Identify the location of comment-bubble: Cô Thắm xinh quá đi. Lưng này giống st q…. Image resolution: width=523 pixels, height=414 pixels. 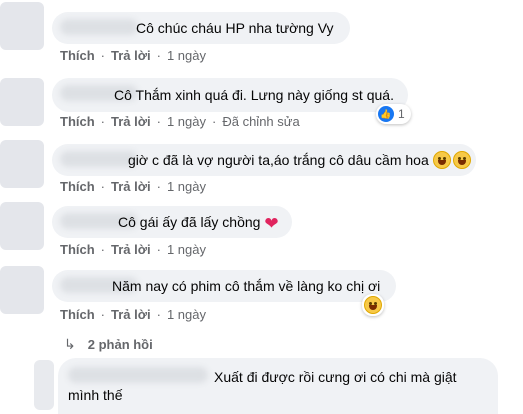
(230, 95).